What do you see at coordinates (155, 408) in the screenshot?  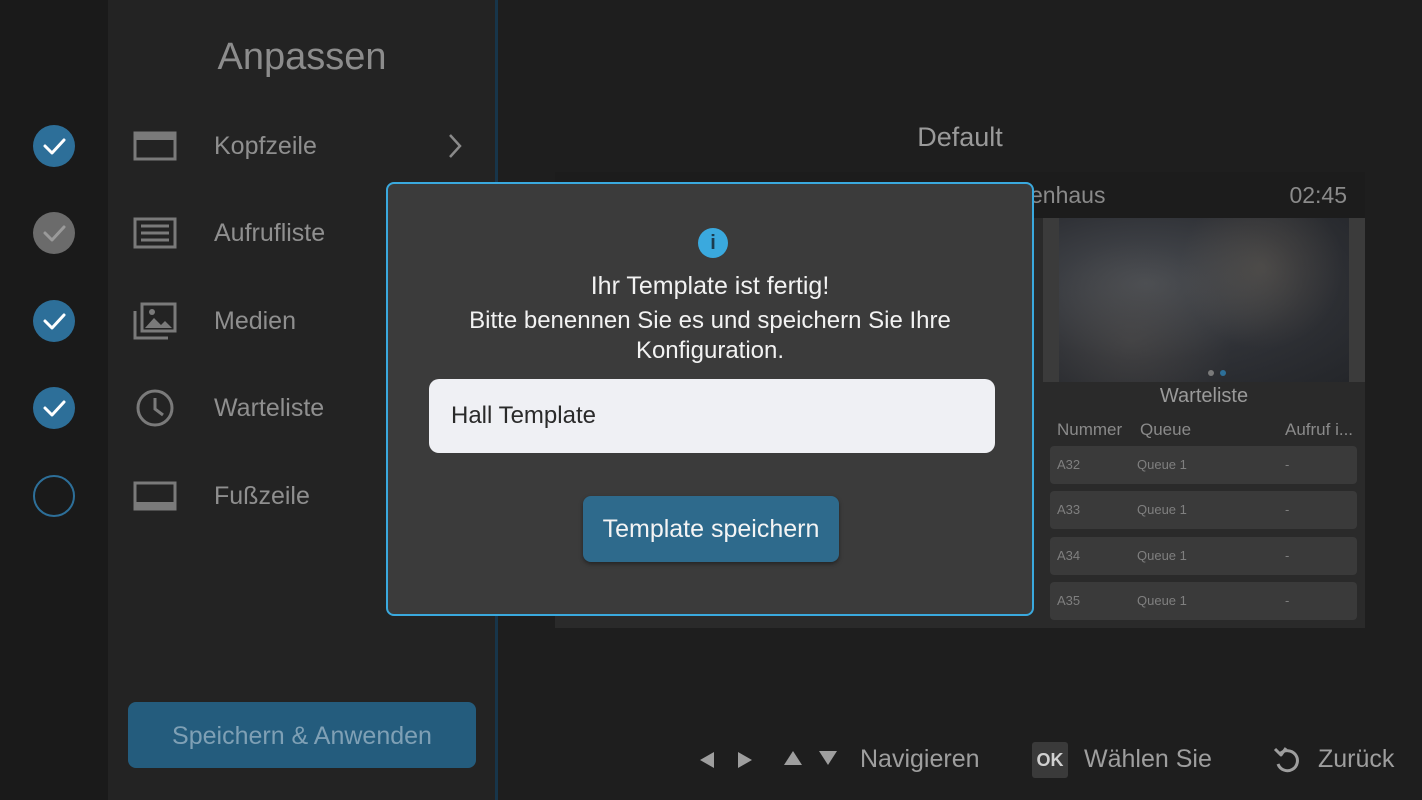 I see `clock-icon` at bounding box center [155, 408].